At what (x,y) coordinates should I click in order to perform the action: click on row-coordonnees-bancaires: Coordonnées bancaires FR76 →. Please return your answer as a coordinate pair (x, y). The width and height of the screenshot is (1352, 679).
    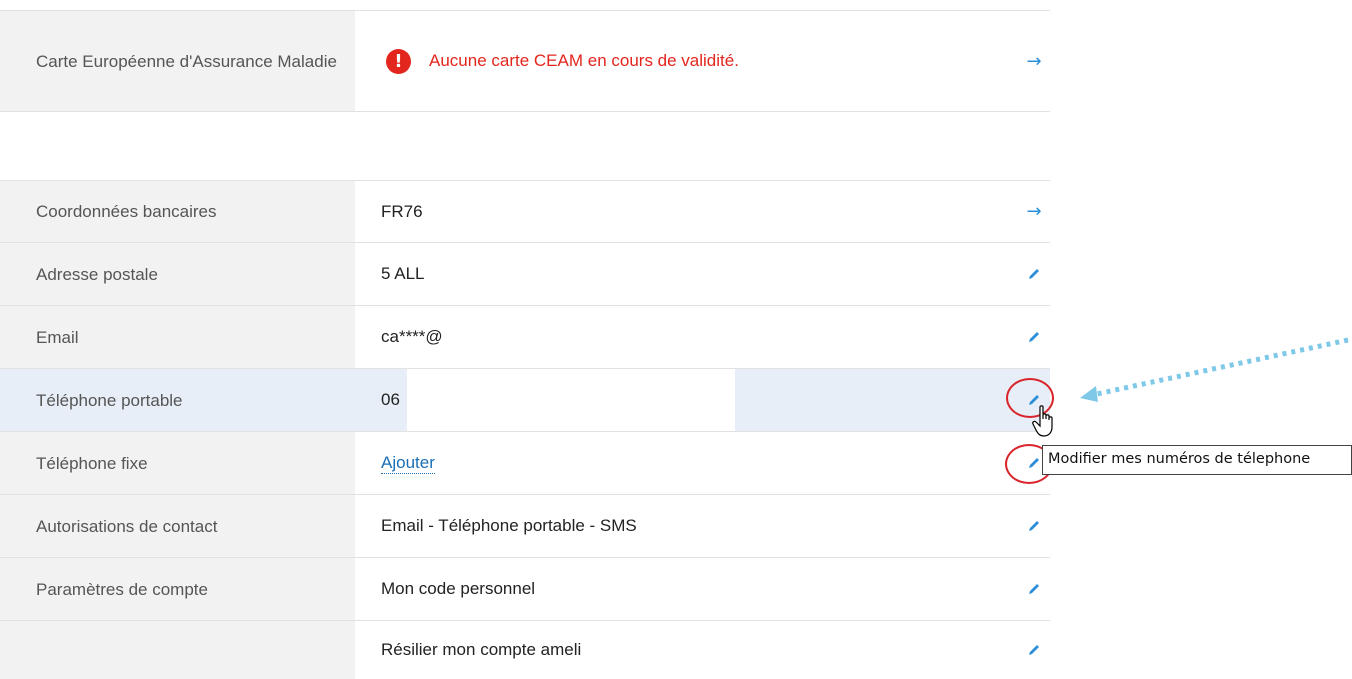
    Looking at the image, I should click on (525, 211).